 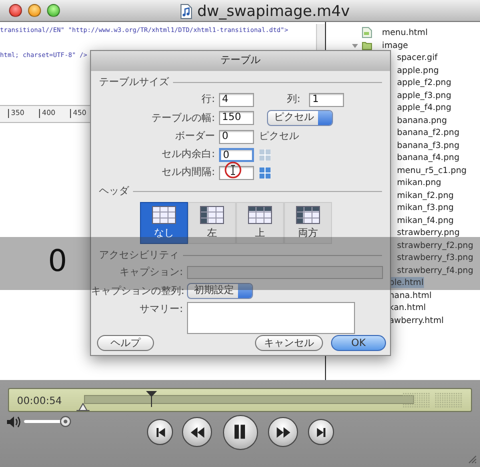 I want to click on file-item: menu_r5_c1.png, so click(x=432, y=170).